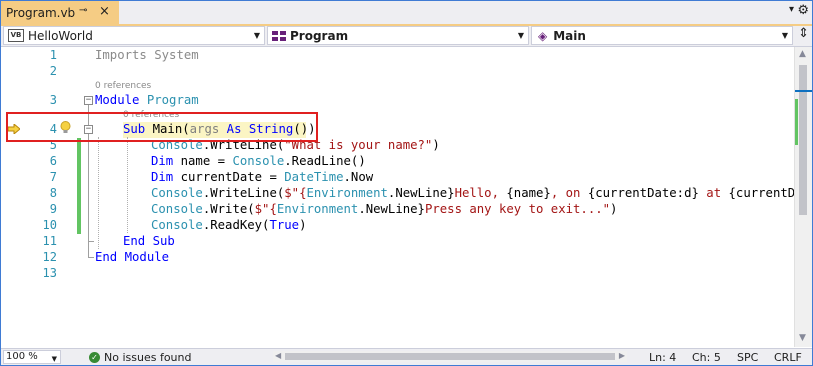  Describe the element at coordinates (149, 241) in the screenshot. I see `code-line: End Sub` at that location.